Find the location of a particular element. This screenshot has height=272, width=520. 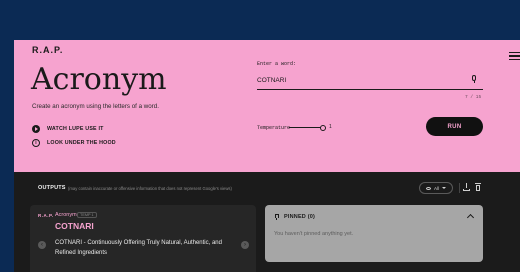

mic-icon is located at coordinates (474, 79).